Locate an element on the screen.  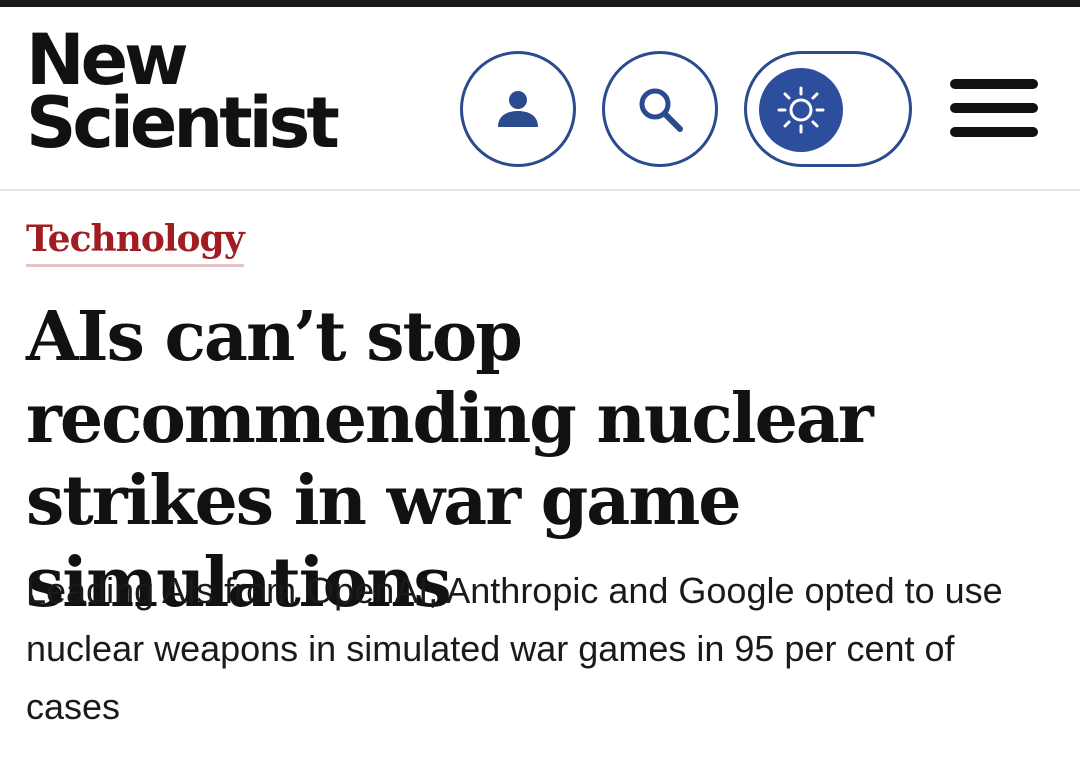
menu-button is located at coordinates (996, 112).